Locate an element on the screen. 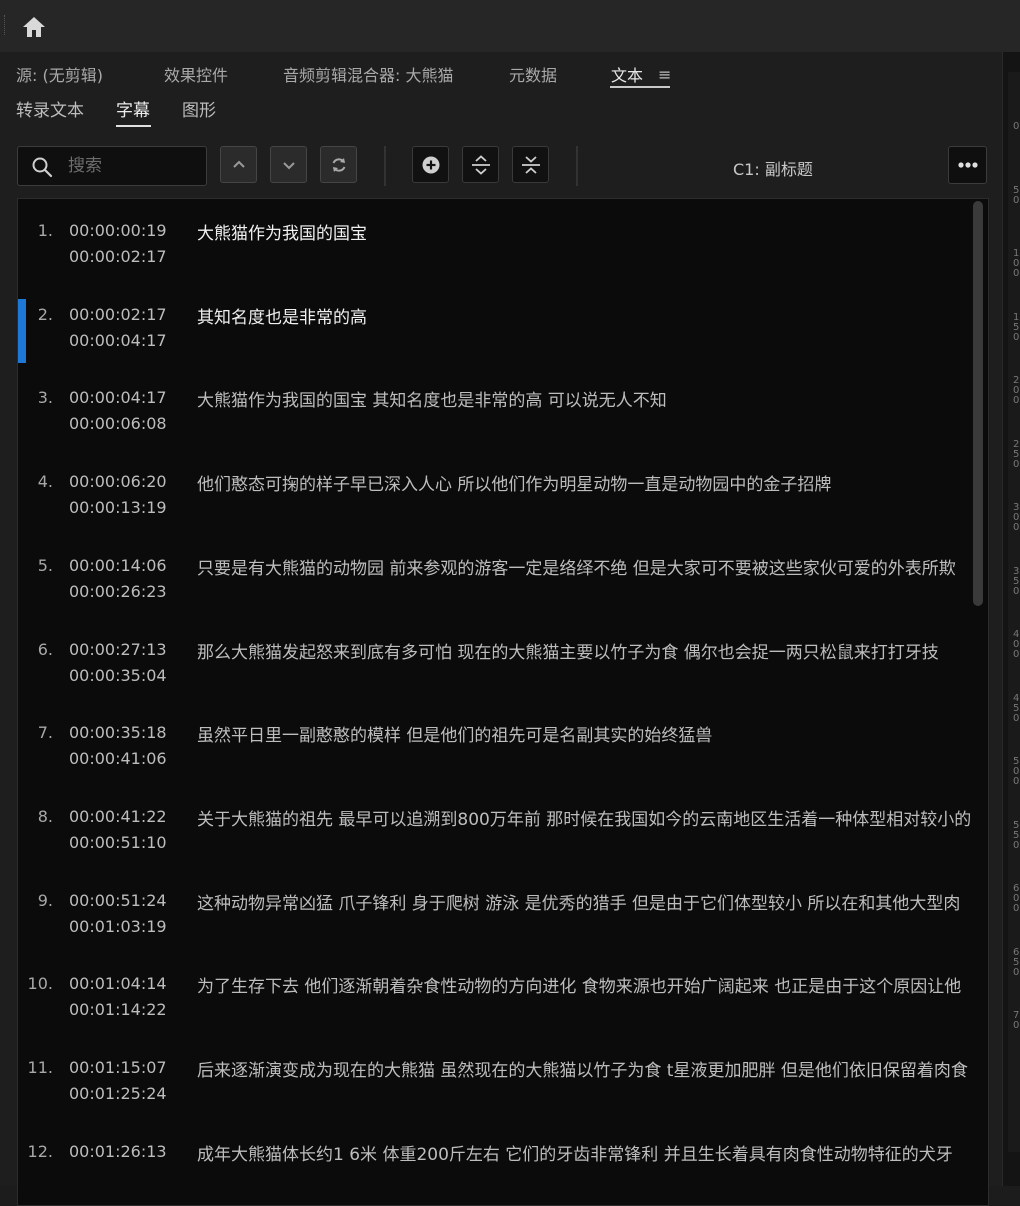  ruler-tick-label: 200 is located at coordinates (1016, 390).